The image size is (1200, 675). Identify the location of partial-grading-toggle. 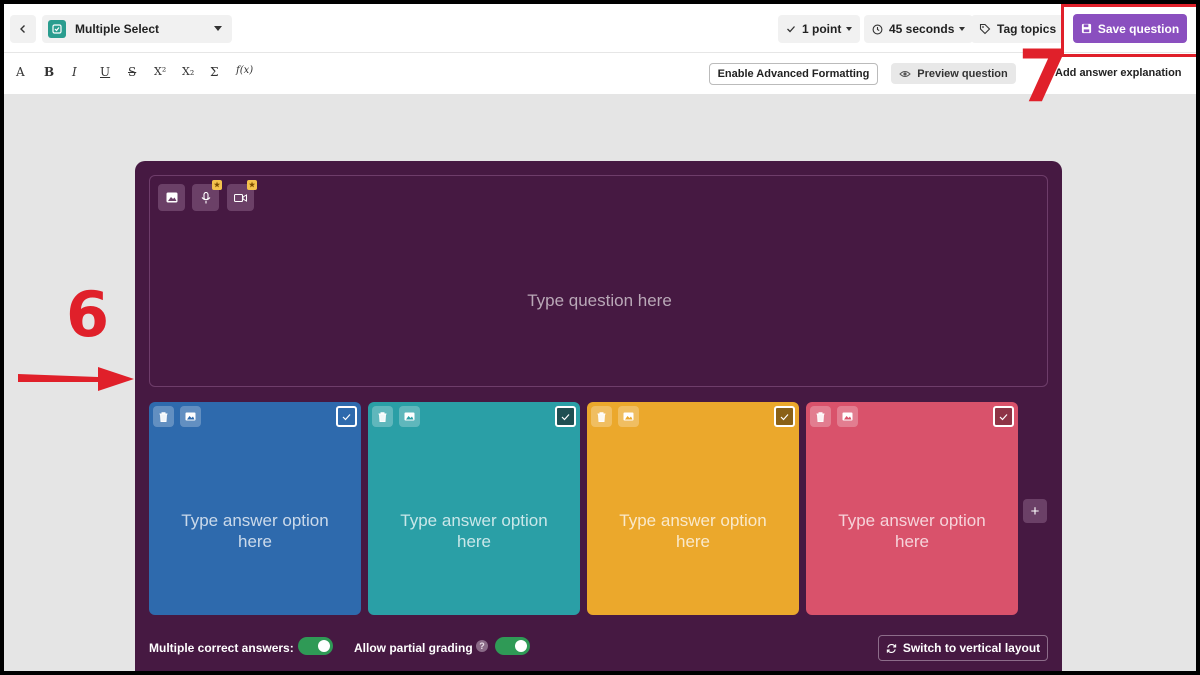
(512, 646).